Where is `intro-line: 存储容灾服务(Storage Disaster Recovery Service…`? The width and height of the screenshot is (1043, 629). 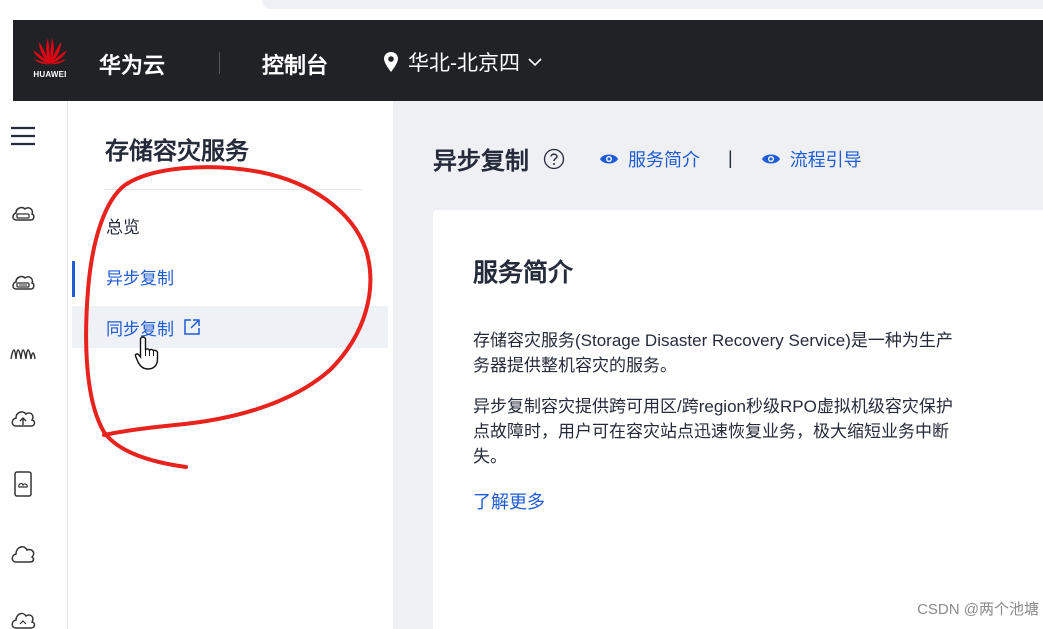
intro-line: 存储容灾服务(Storage Disaster Recovery Service… is located at coordinates (713, 340).